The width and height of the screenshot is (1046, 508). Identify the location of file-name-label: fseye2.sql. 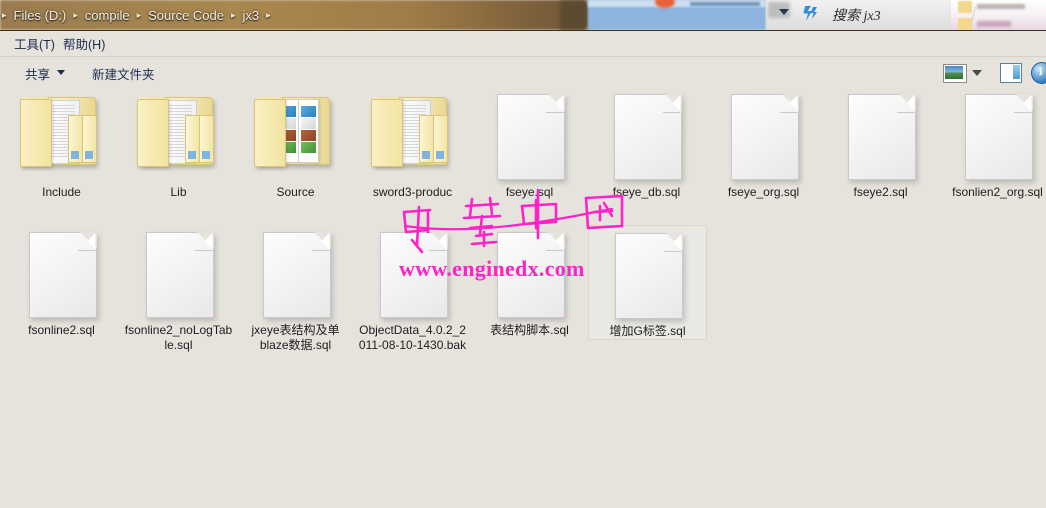
(880, 192).